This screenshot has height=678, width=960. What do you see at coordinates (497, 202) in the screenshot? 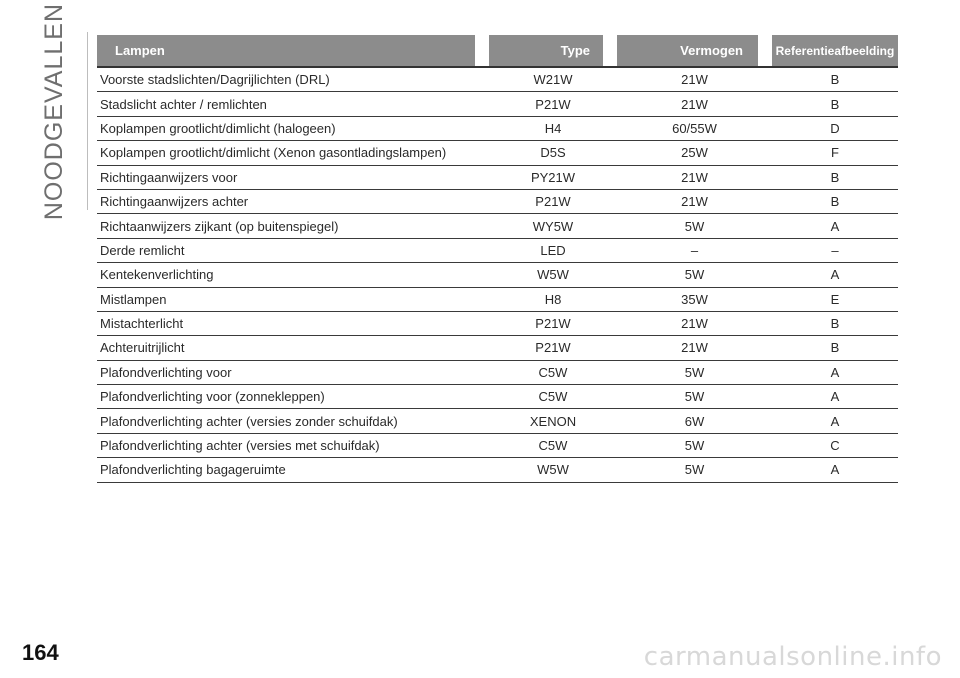
I see `table-row: Richtingaanwijzers achter P21W 21W B` at bounding box center [497, 202].